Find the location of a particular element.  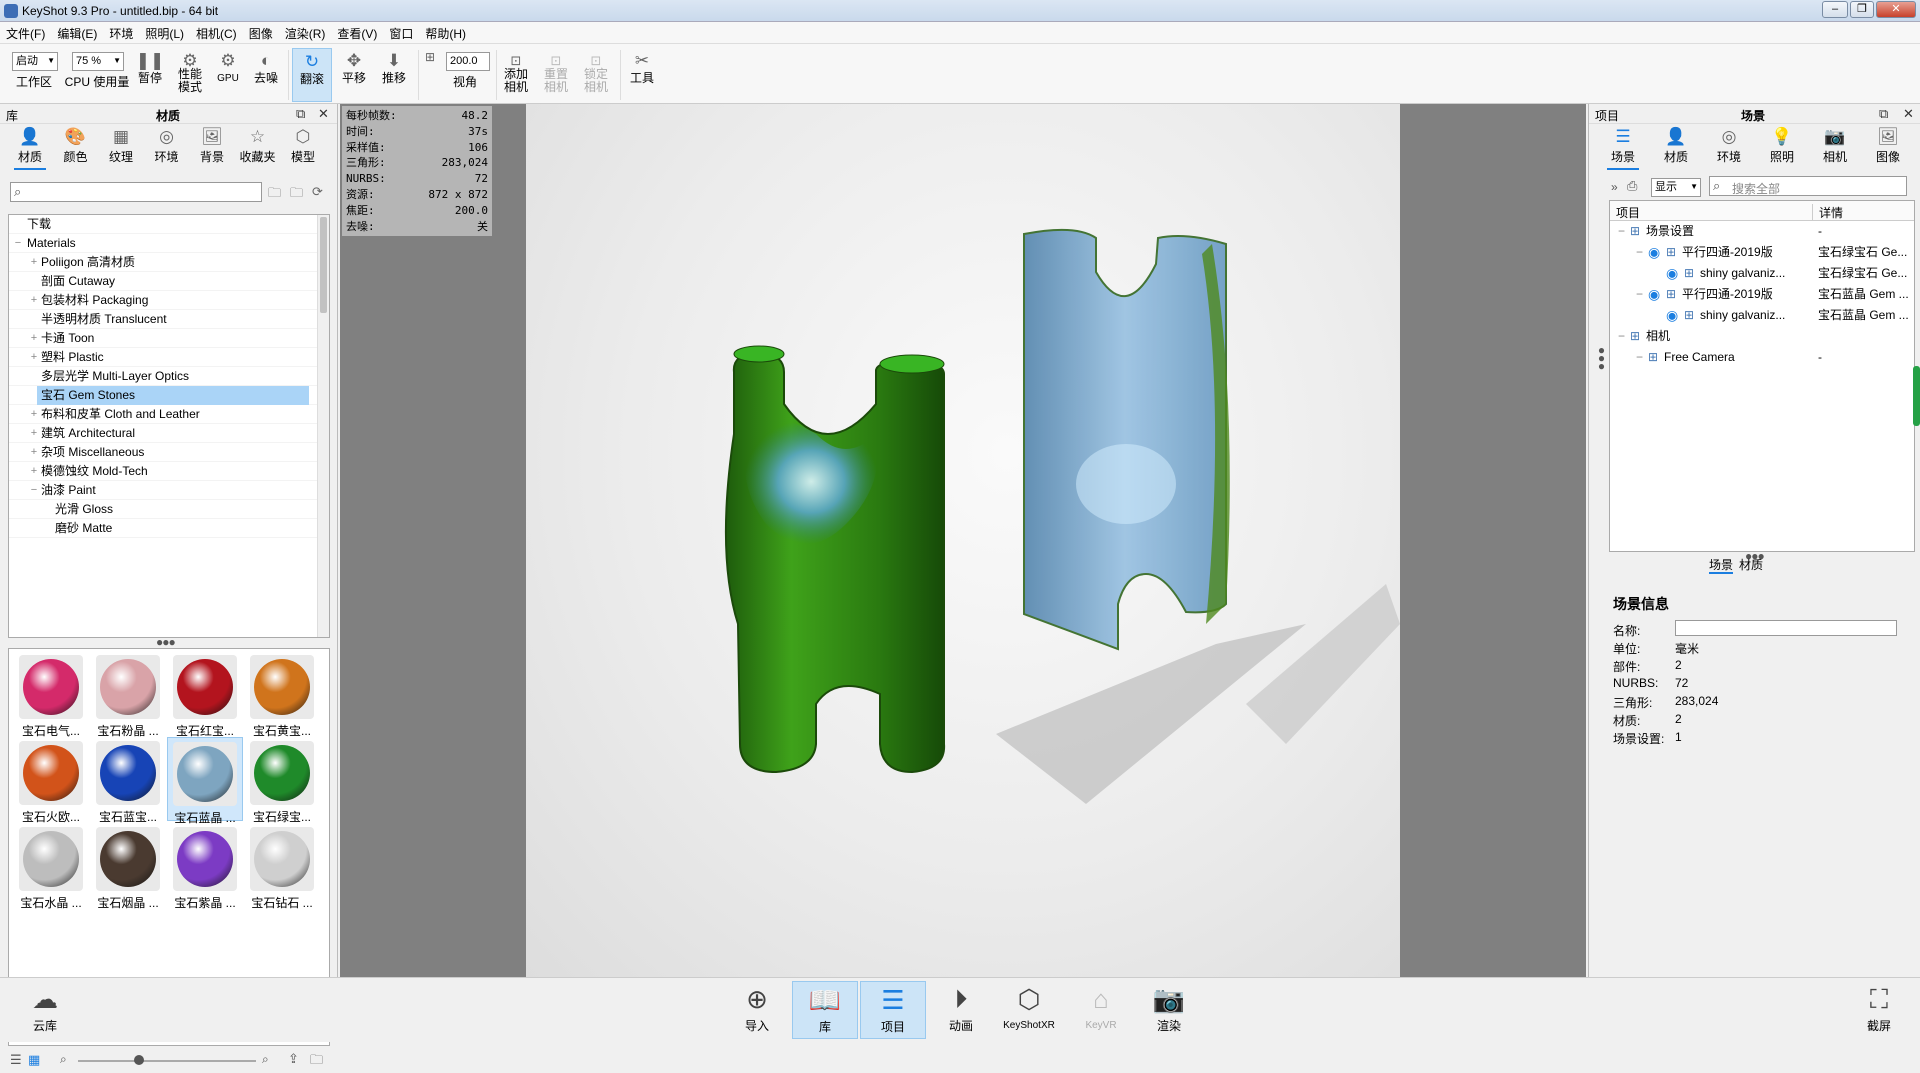

gpu-button: ⚙ GPU is located at coordinates (228, 75).